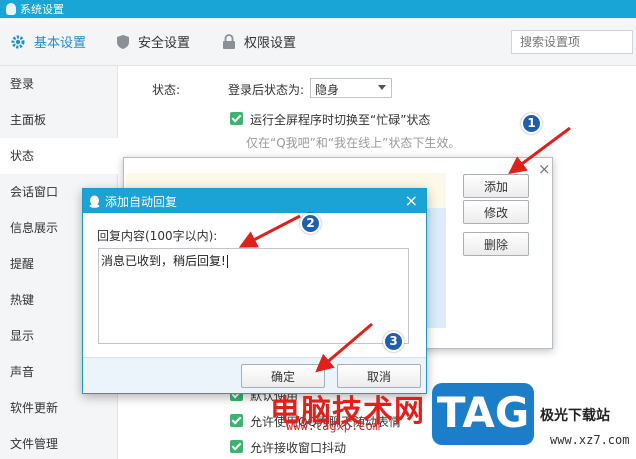 The height and width of the screenshot is (459, 636). What do you see at coordinates (531, 123) in the screenshot?
I see `step-badge-1: 1` at bounding box center [531, 123].